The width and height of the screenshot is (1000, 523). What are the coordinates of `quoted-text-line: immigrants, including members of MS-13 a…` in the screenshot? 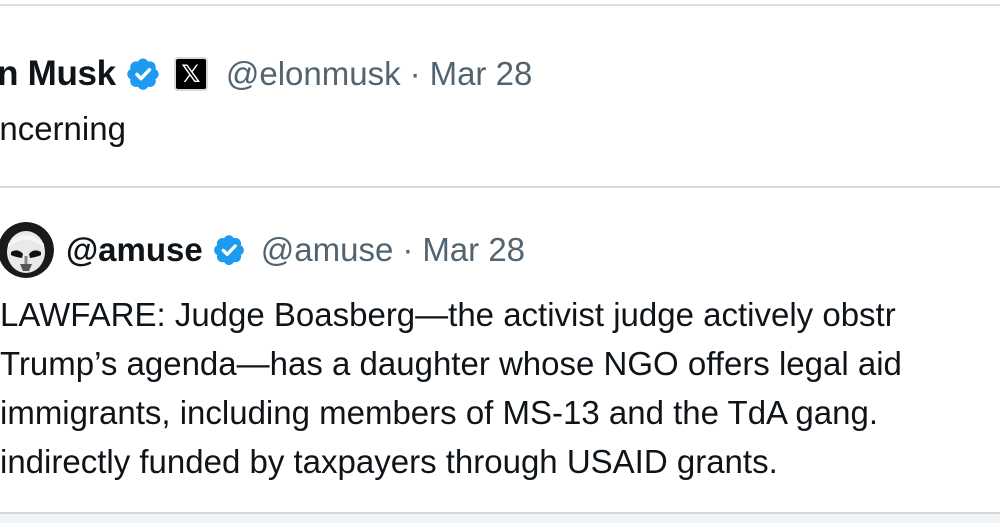 It's located at (439, 412).